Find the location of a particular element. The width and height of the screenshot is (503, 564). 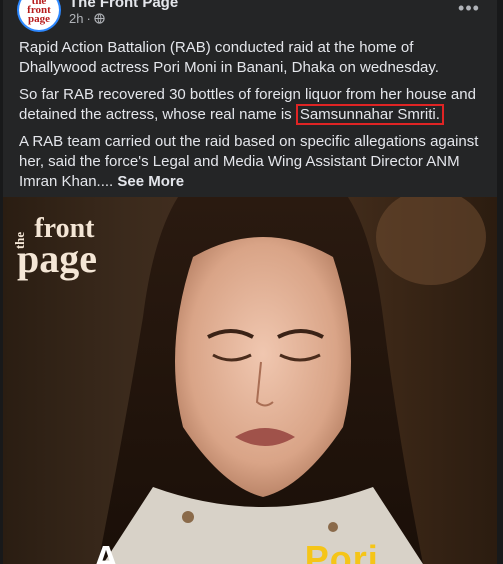

brand-watermark: the front page is located at coordinates (54, 248).